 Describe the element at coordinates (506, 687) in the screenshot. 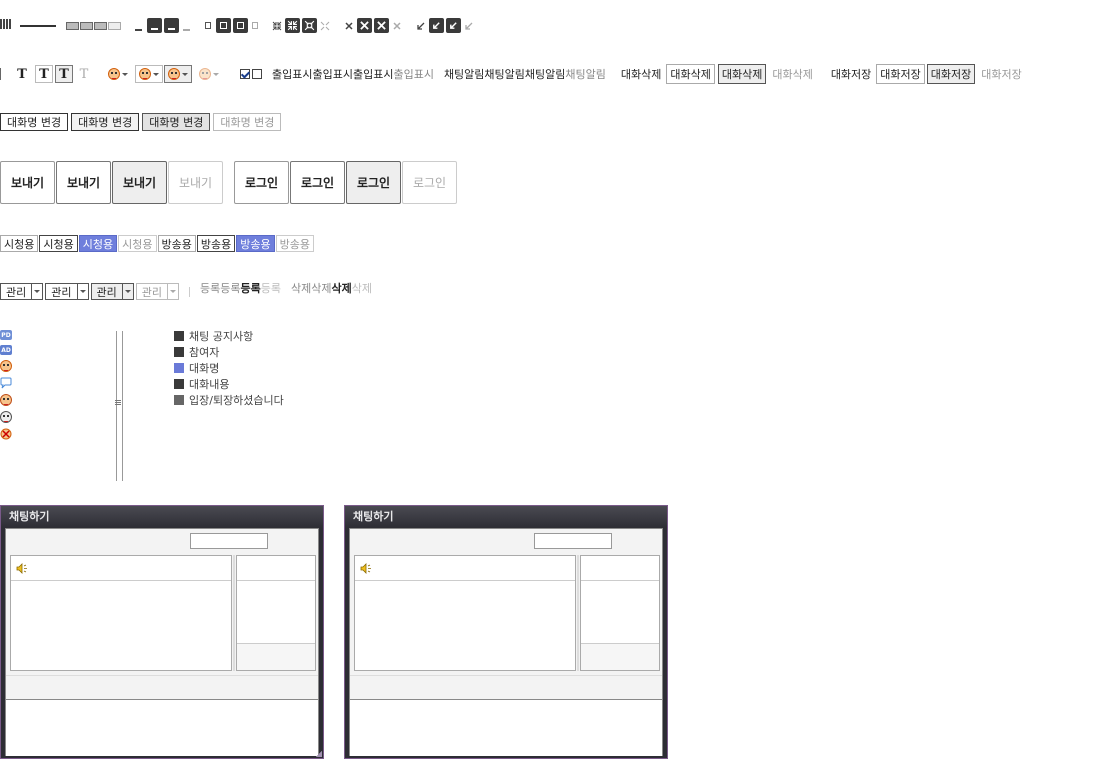

I see `chat-toolbar` at that location.